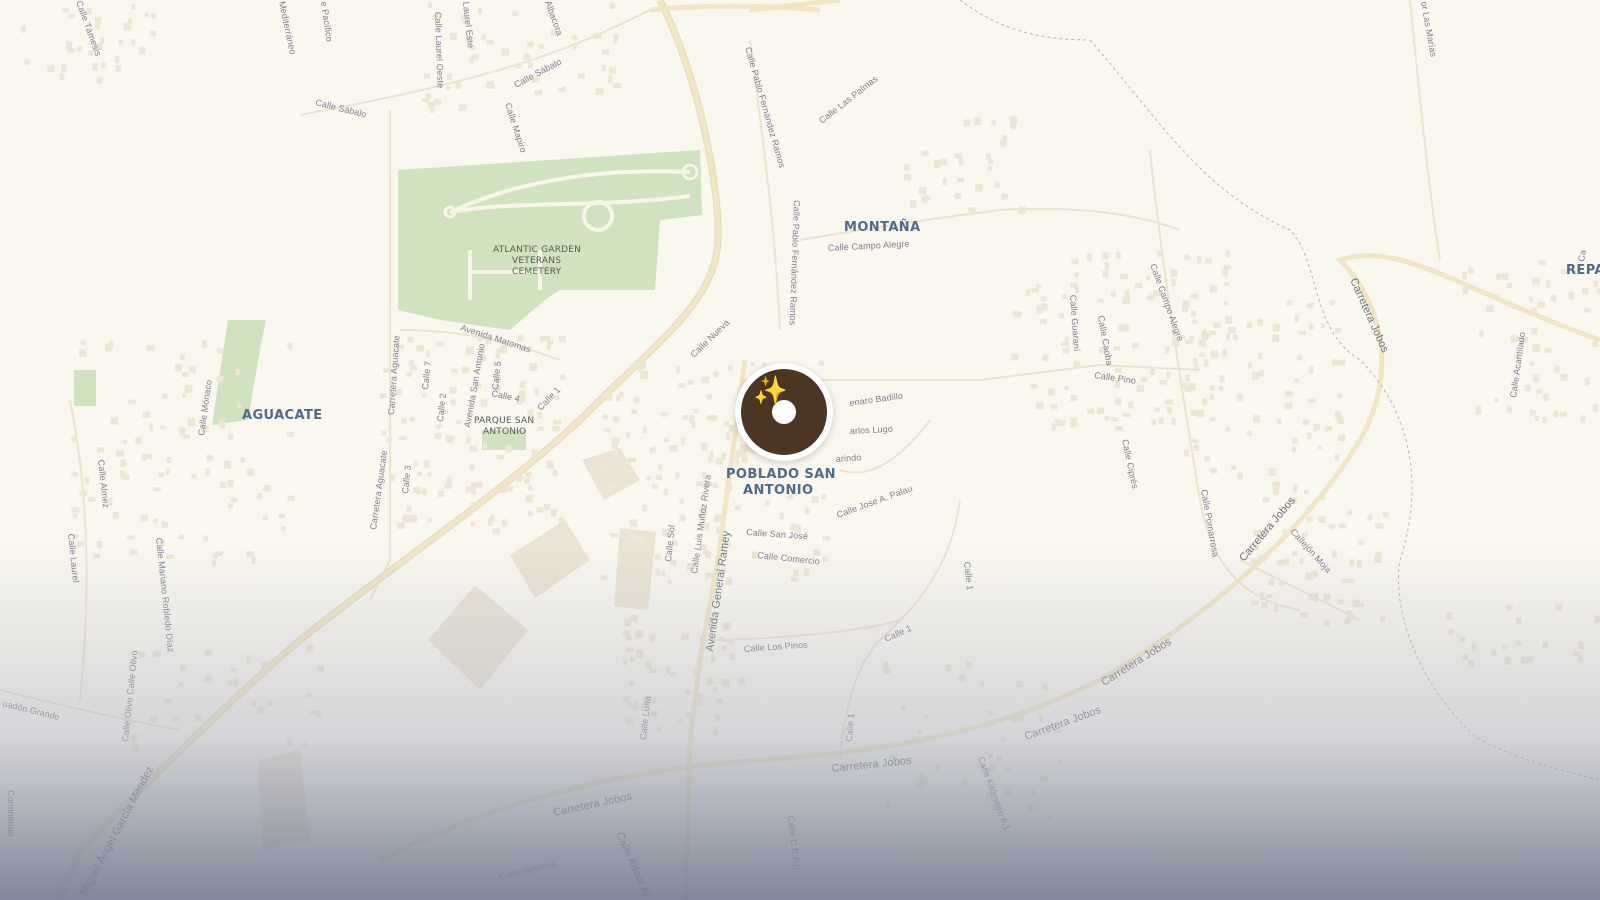  Describe the element at coordinates (848, 99) in the screenshot. I see `street-label: Calle Las Palmas` at that location.